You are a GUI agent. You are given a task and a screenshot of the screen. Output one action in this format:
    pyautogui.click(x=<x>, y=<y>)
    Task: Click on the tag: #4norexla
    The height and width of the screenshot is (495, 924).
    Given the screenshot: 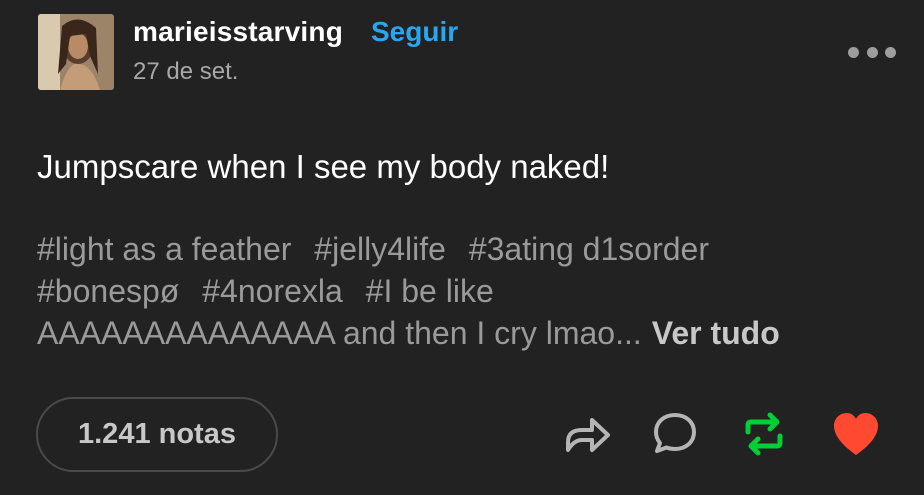 What is the action you would take?
    pyautogui.click(x=272, y=291)
    